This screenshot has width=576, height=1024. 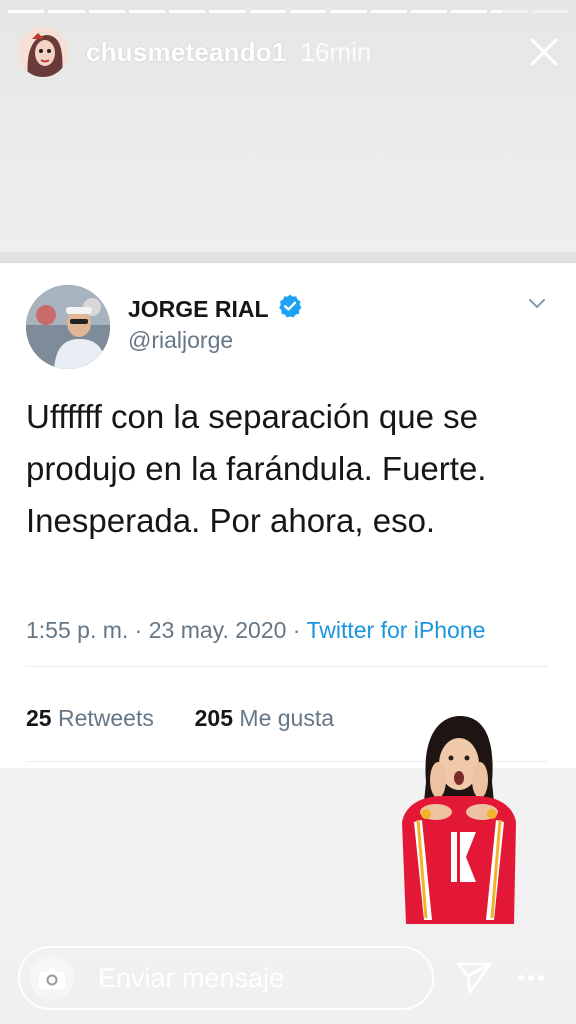 I want to click on tweet-time: 1:55 p. m., so click(x=77, y=630).